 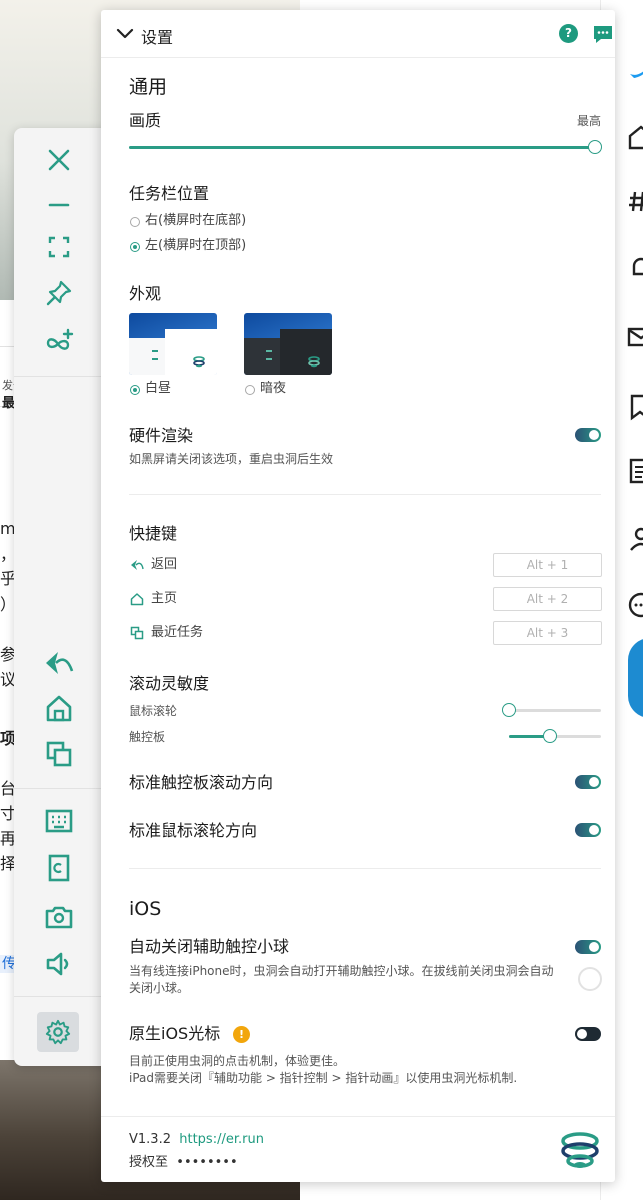 I want to click on camera-icon, so click(x=59, y=917).